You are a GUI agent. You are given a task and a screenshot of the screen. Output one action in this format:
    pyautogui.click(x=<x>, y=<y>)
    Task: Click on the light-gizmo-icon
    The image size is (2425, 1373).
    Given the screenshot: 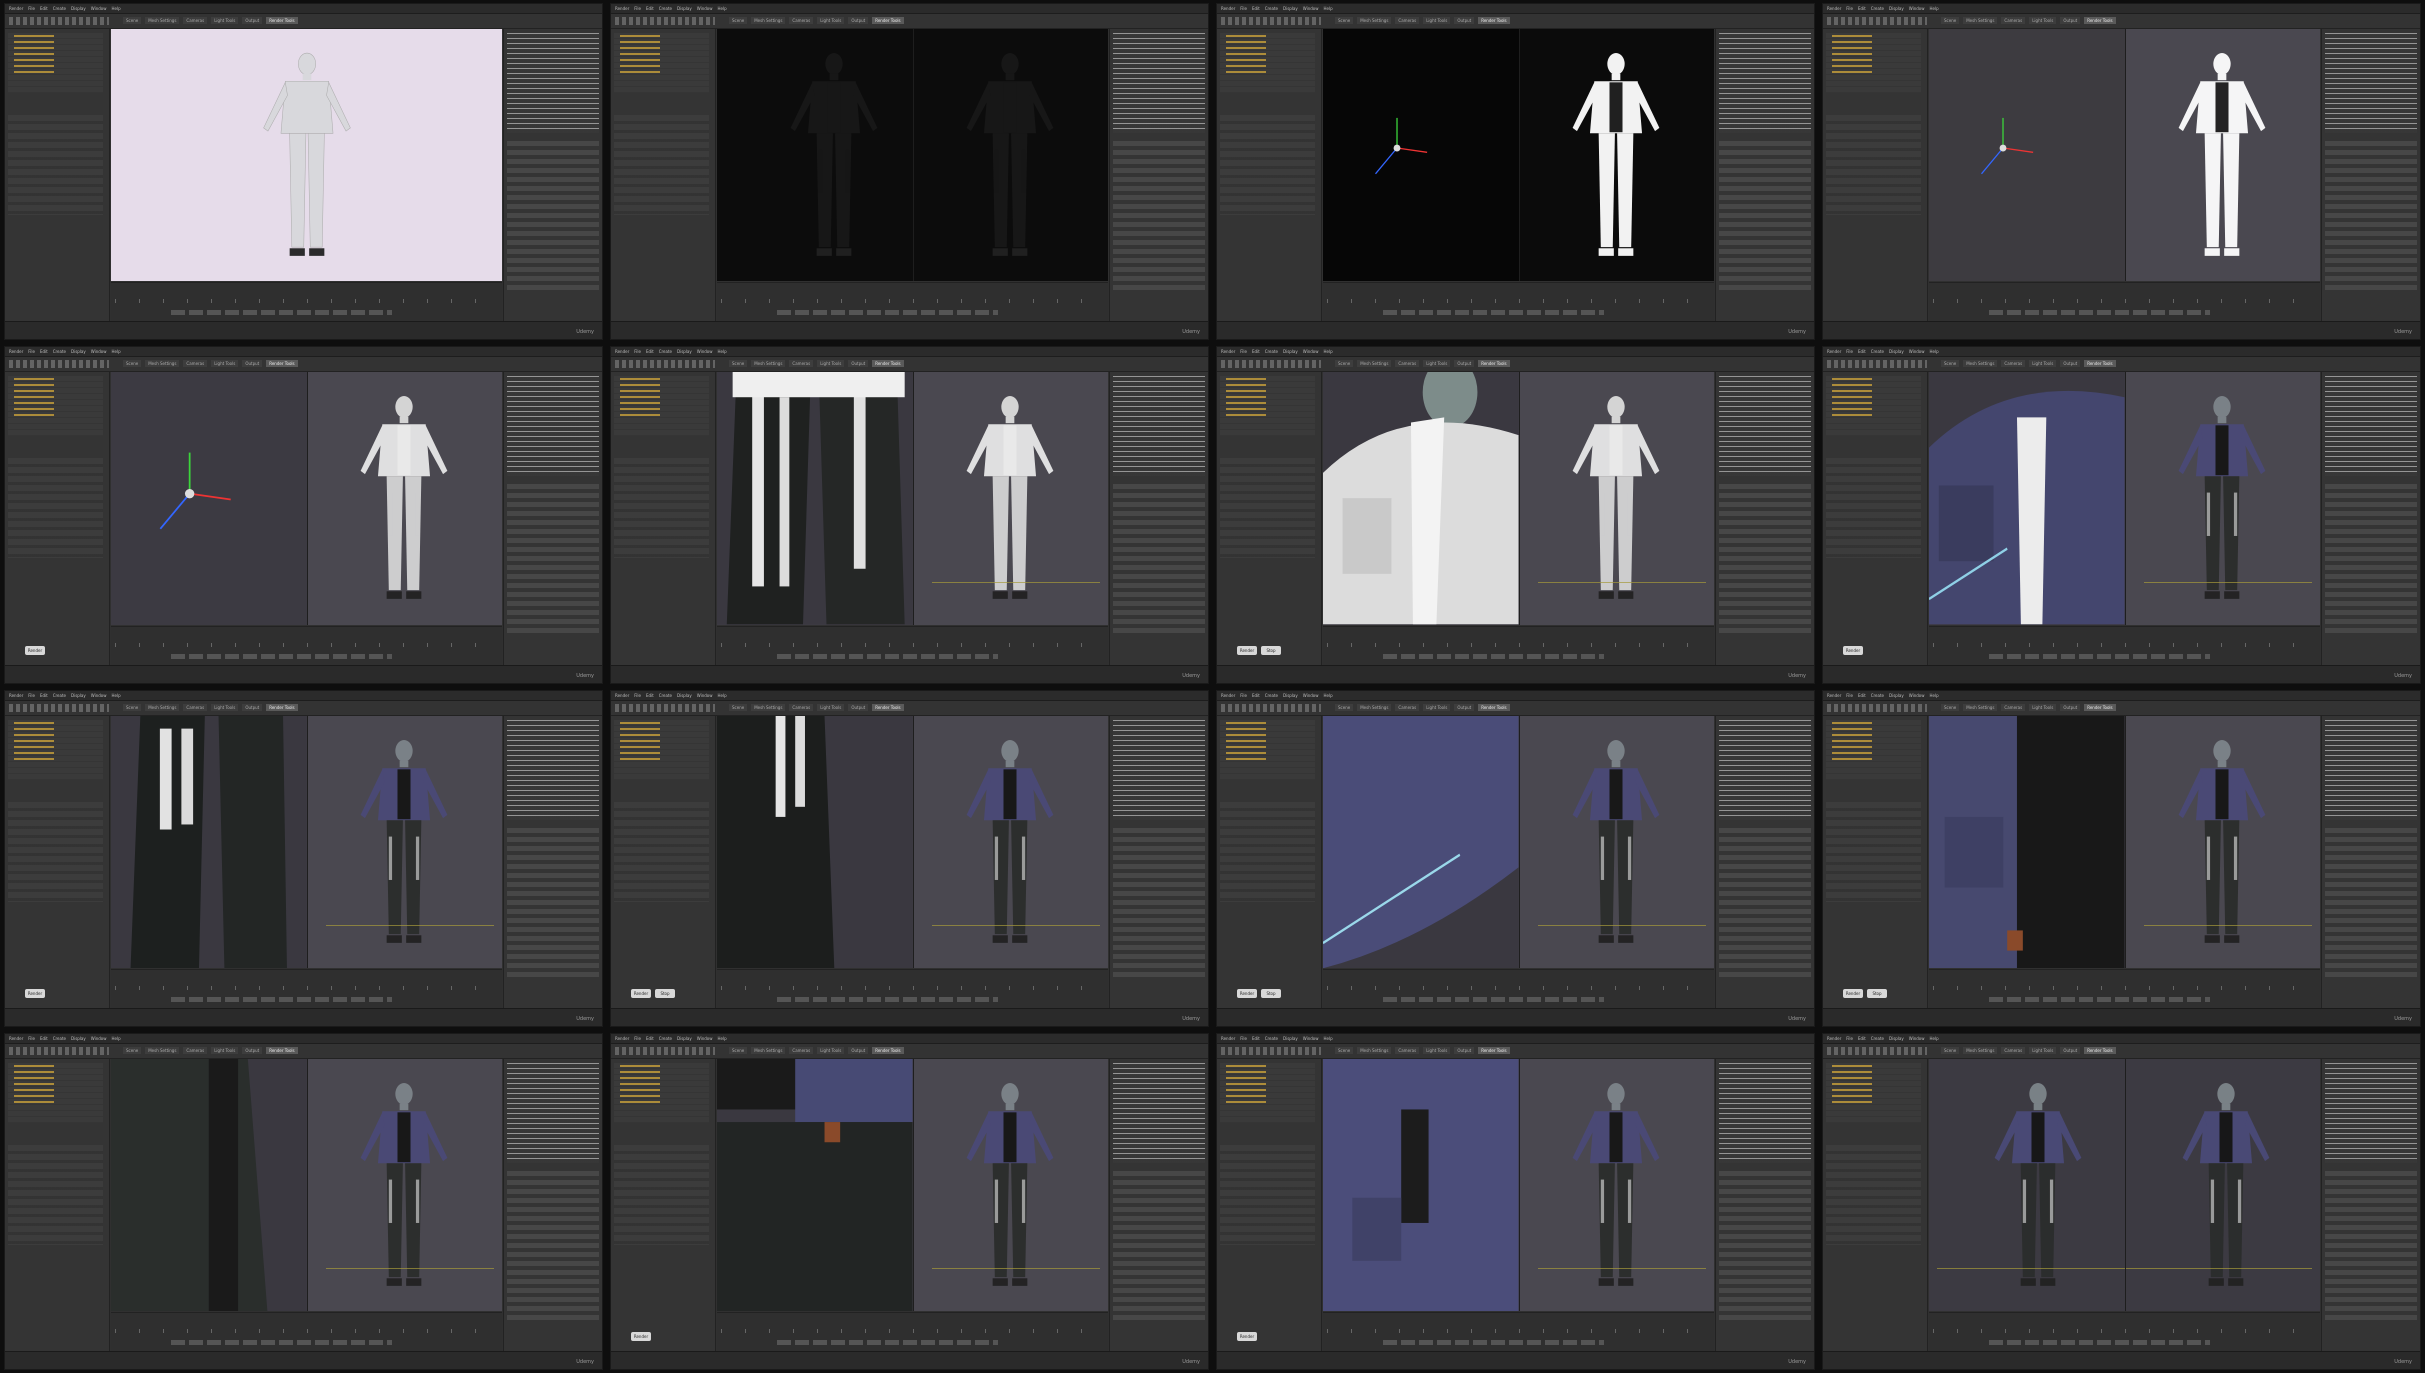 What is the action you would take?
    pyautogui.click(x=189, y=485)
    